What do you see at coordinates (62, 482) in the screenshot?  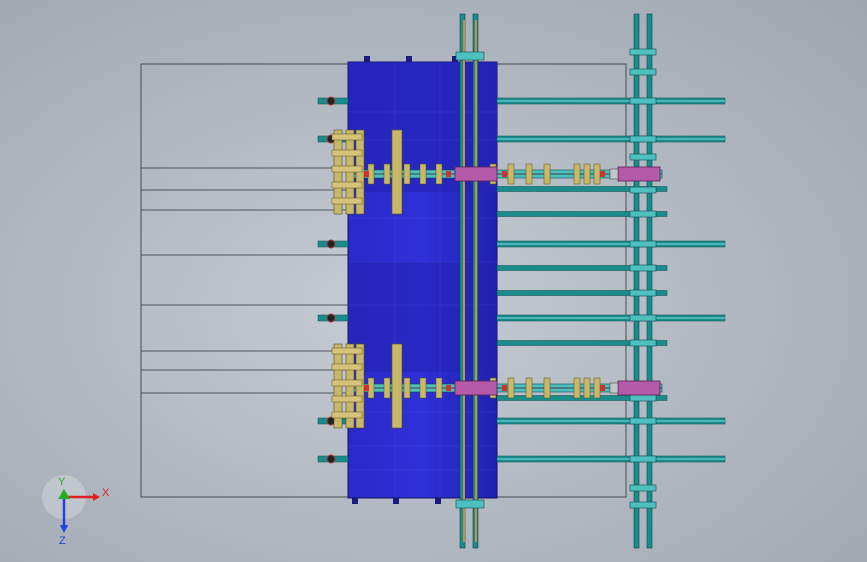 I see `y-axis-label: Y` at bounding box center [62, 482].